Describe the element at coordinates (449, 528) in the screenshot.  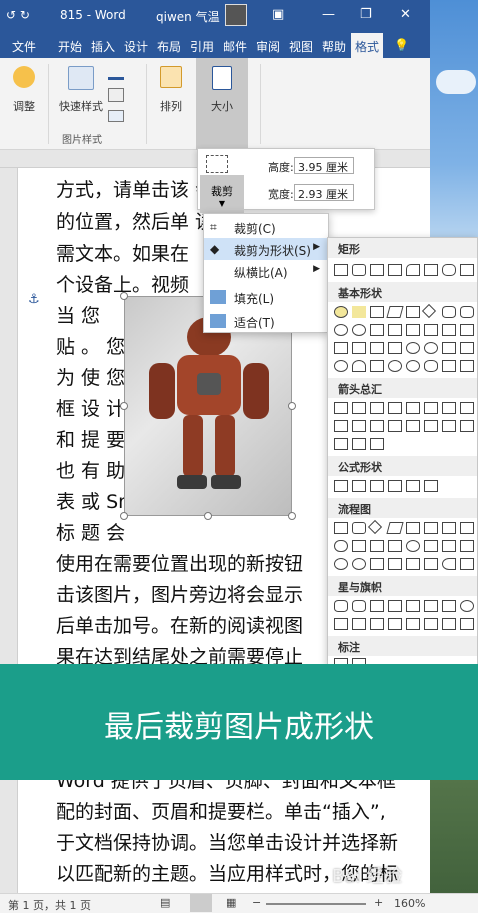
I see `document-shape` at that location.